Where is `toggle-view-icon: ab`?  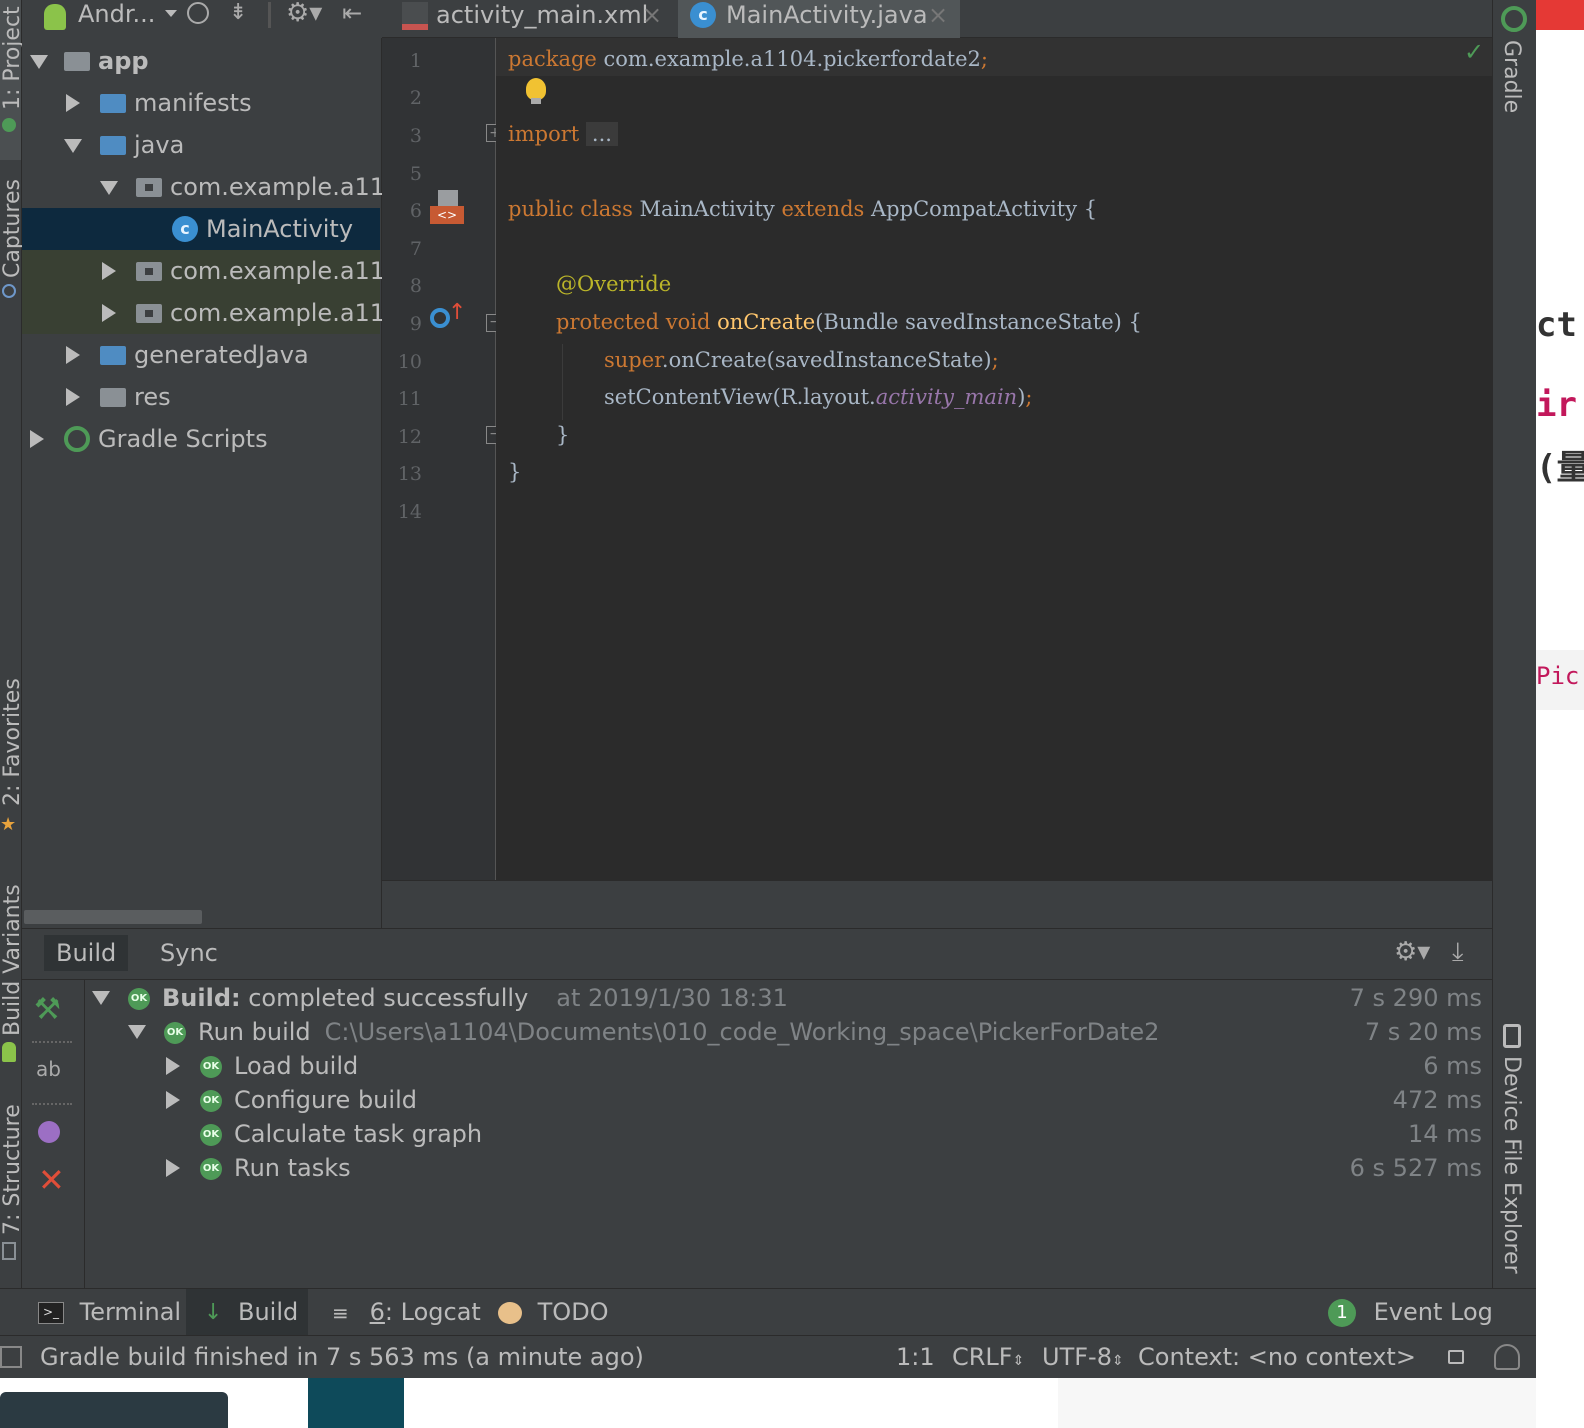 toggle-view-icon: ab is located at coordinates (48, 1069).